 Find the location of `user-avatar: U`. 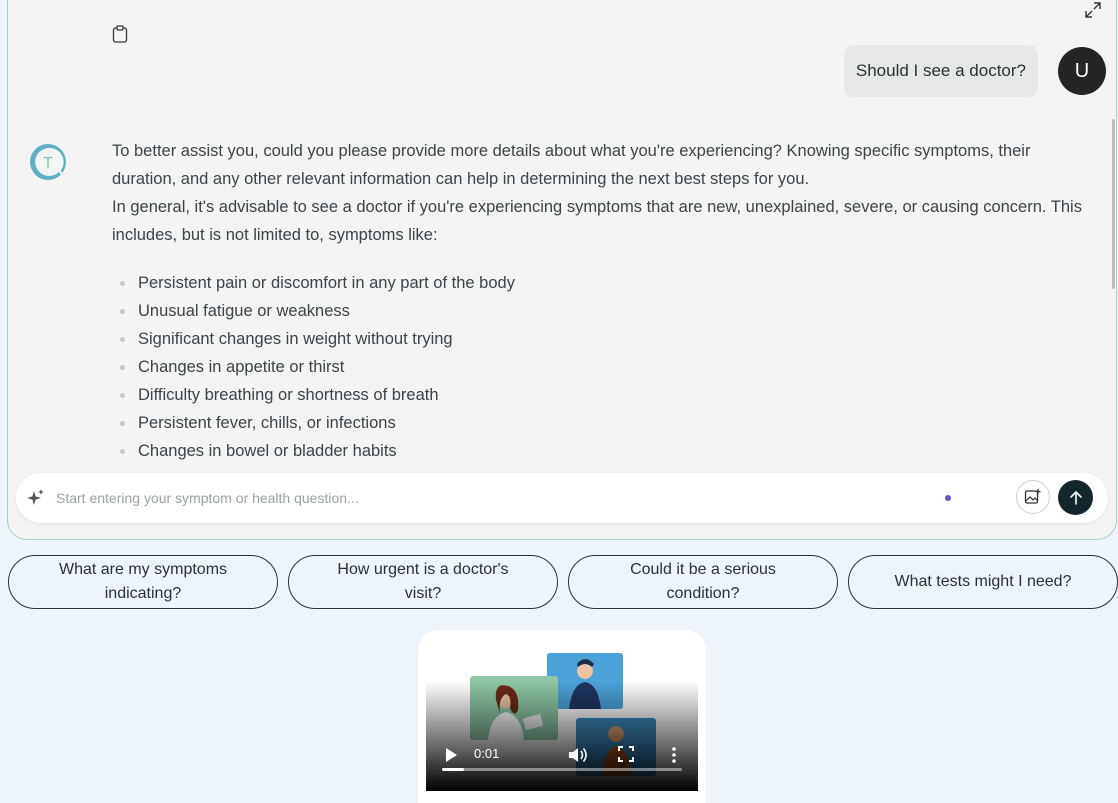

user-avatar: U is located at coordinates (1082, 71).